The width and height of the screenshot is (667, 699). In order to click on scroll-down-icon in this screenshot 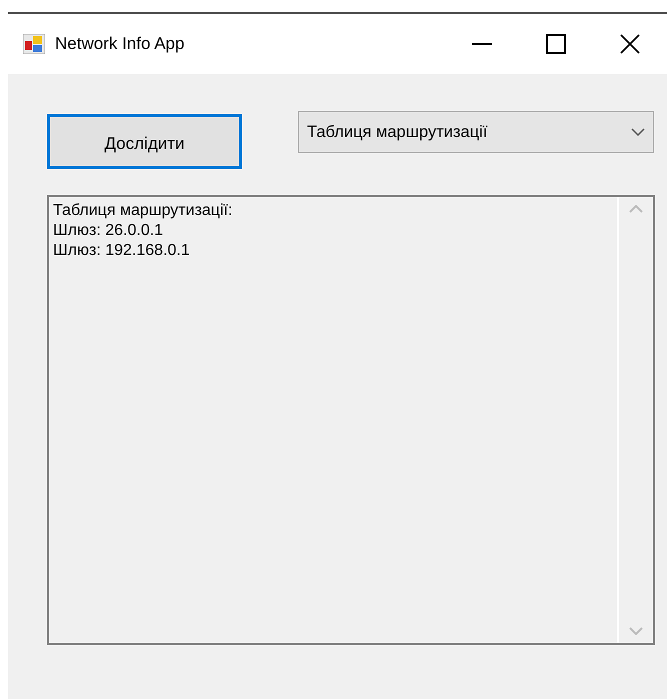, I will do `click(636, 631)`.